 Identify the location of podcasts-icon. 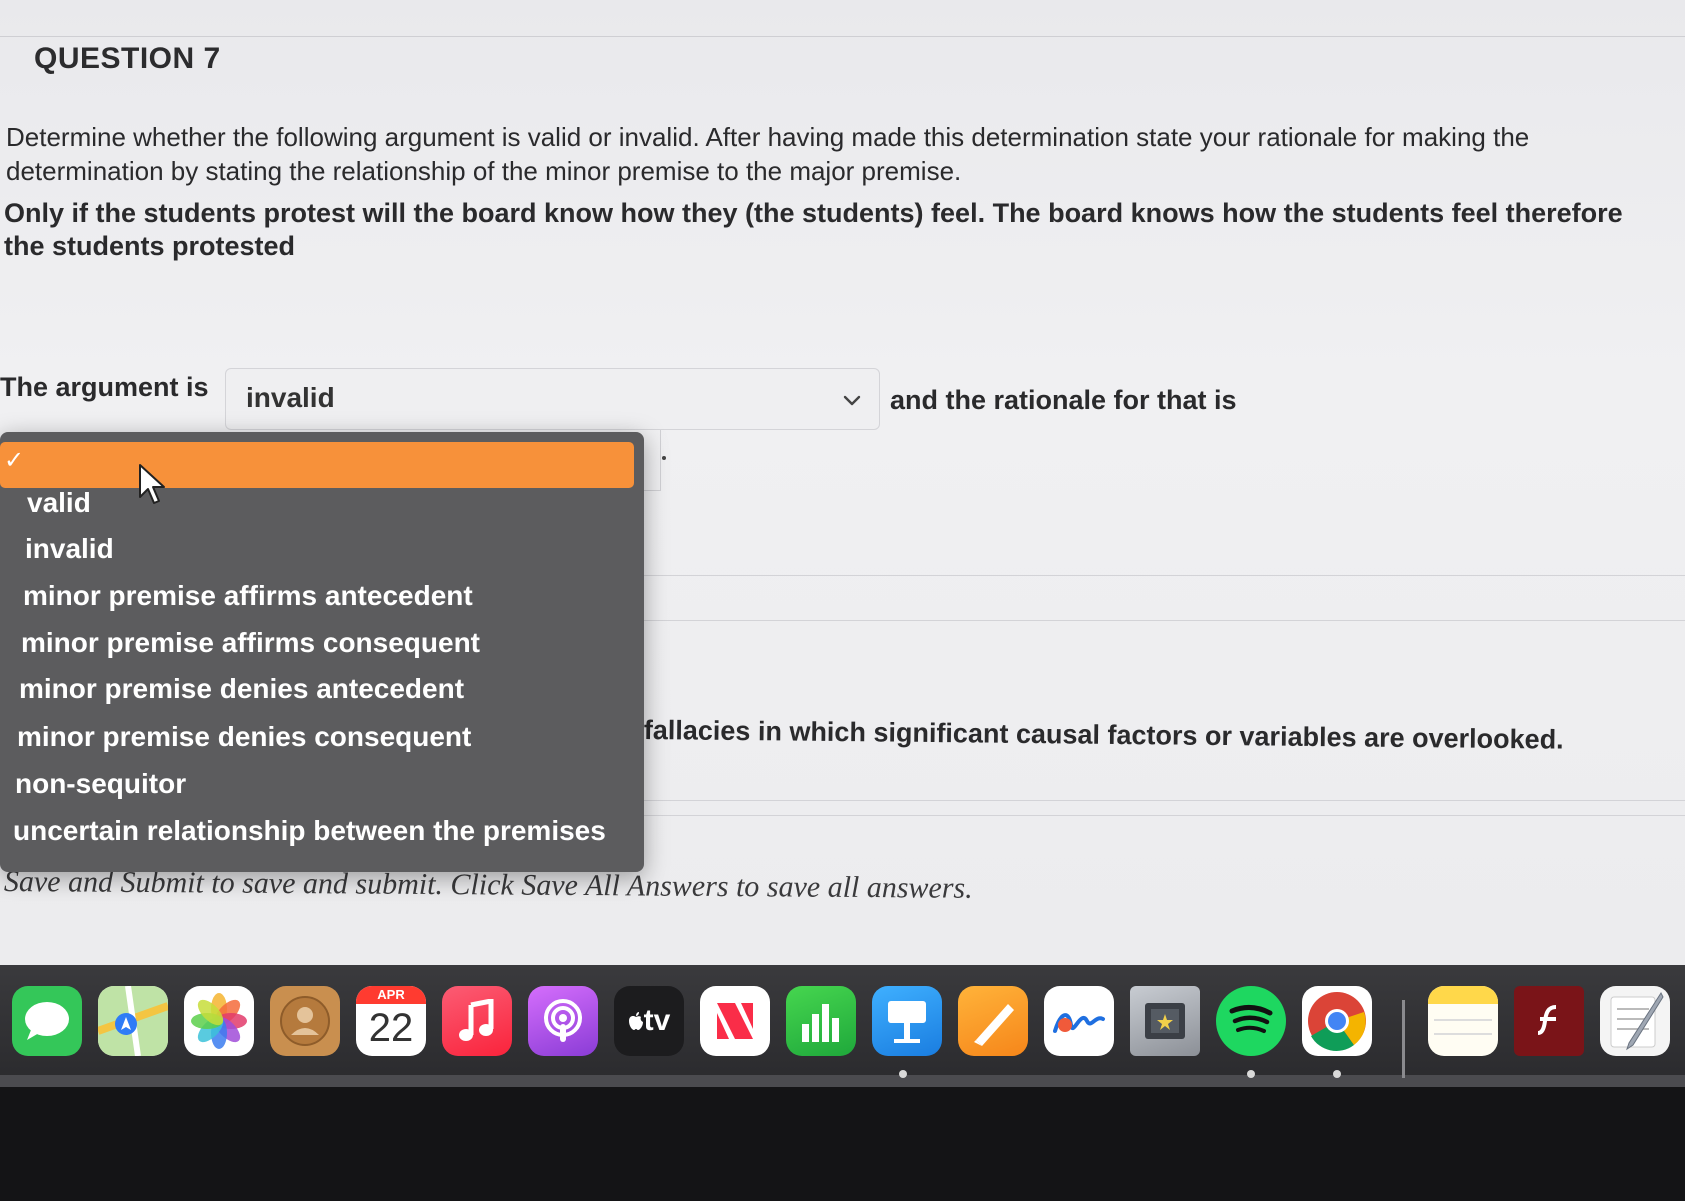
(563, 1021).